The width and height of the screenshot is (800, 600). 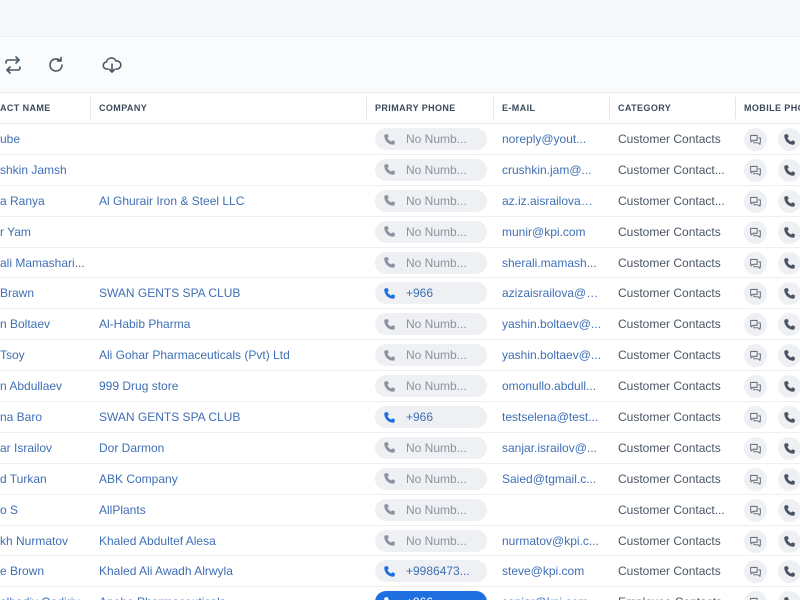 What do you see at coordinates (44, 417) in the screenshot?
I see `contact-name-link: na Baro` at bounding box center [44, 417].